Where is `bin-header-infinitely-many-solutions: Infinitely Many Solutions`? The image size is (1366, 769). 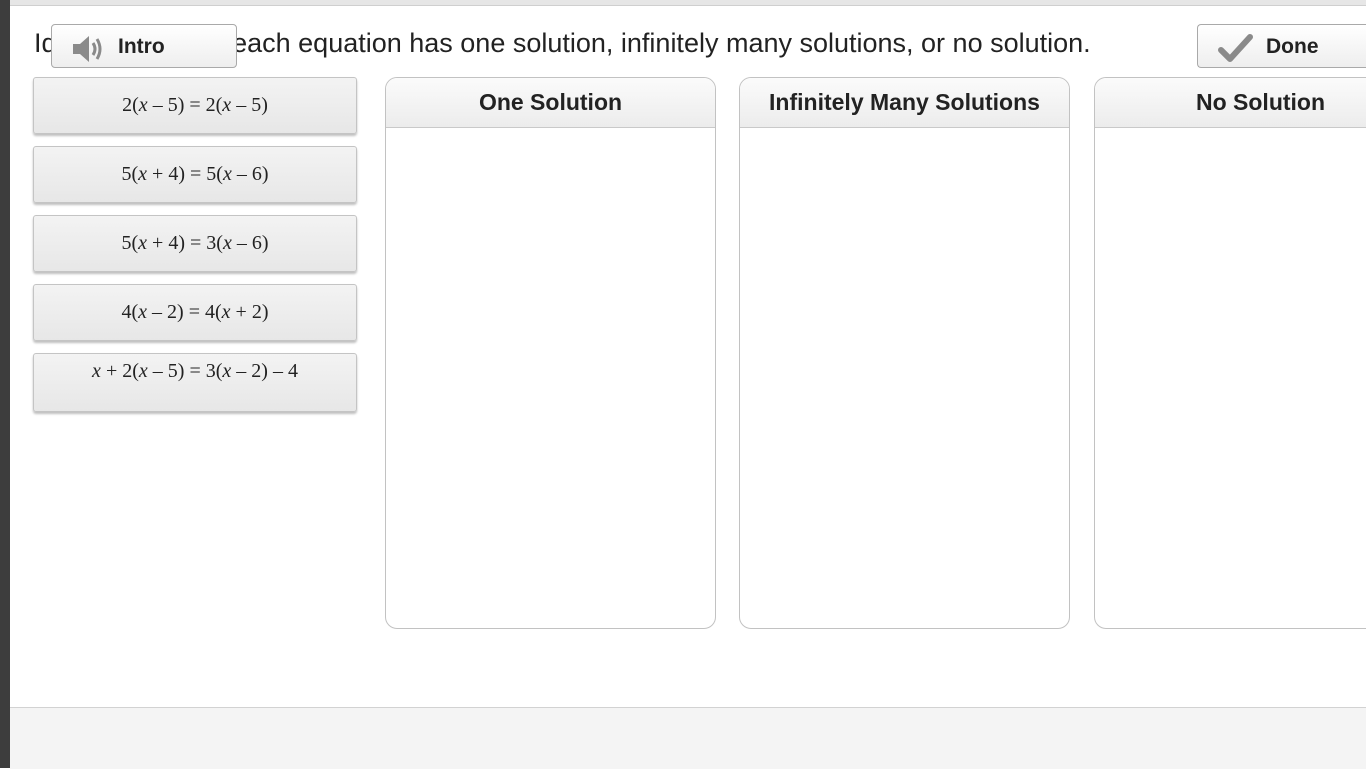 bin-header-infinitely-many-solutions: Infinitely Many Solutions is located at coordinates (904, 103).